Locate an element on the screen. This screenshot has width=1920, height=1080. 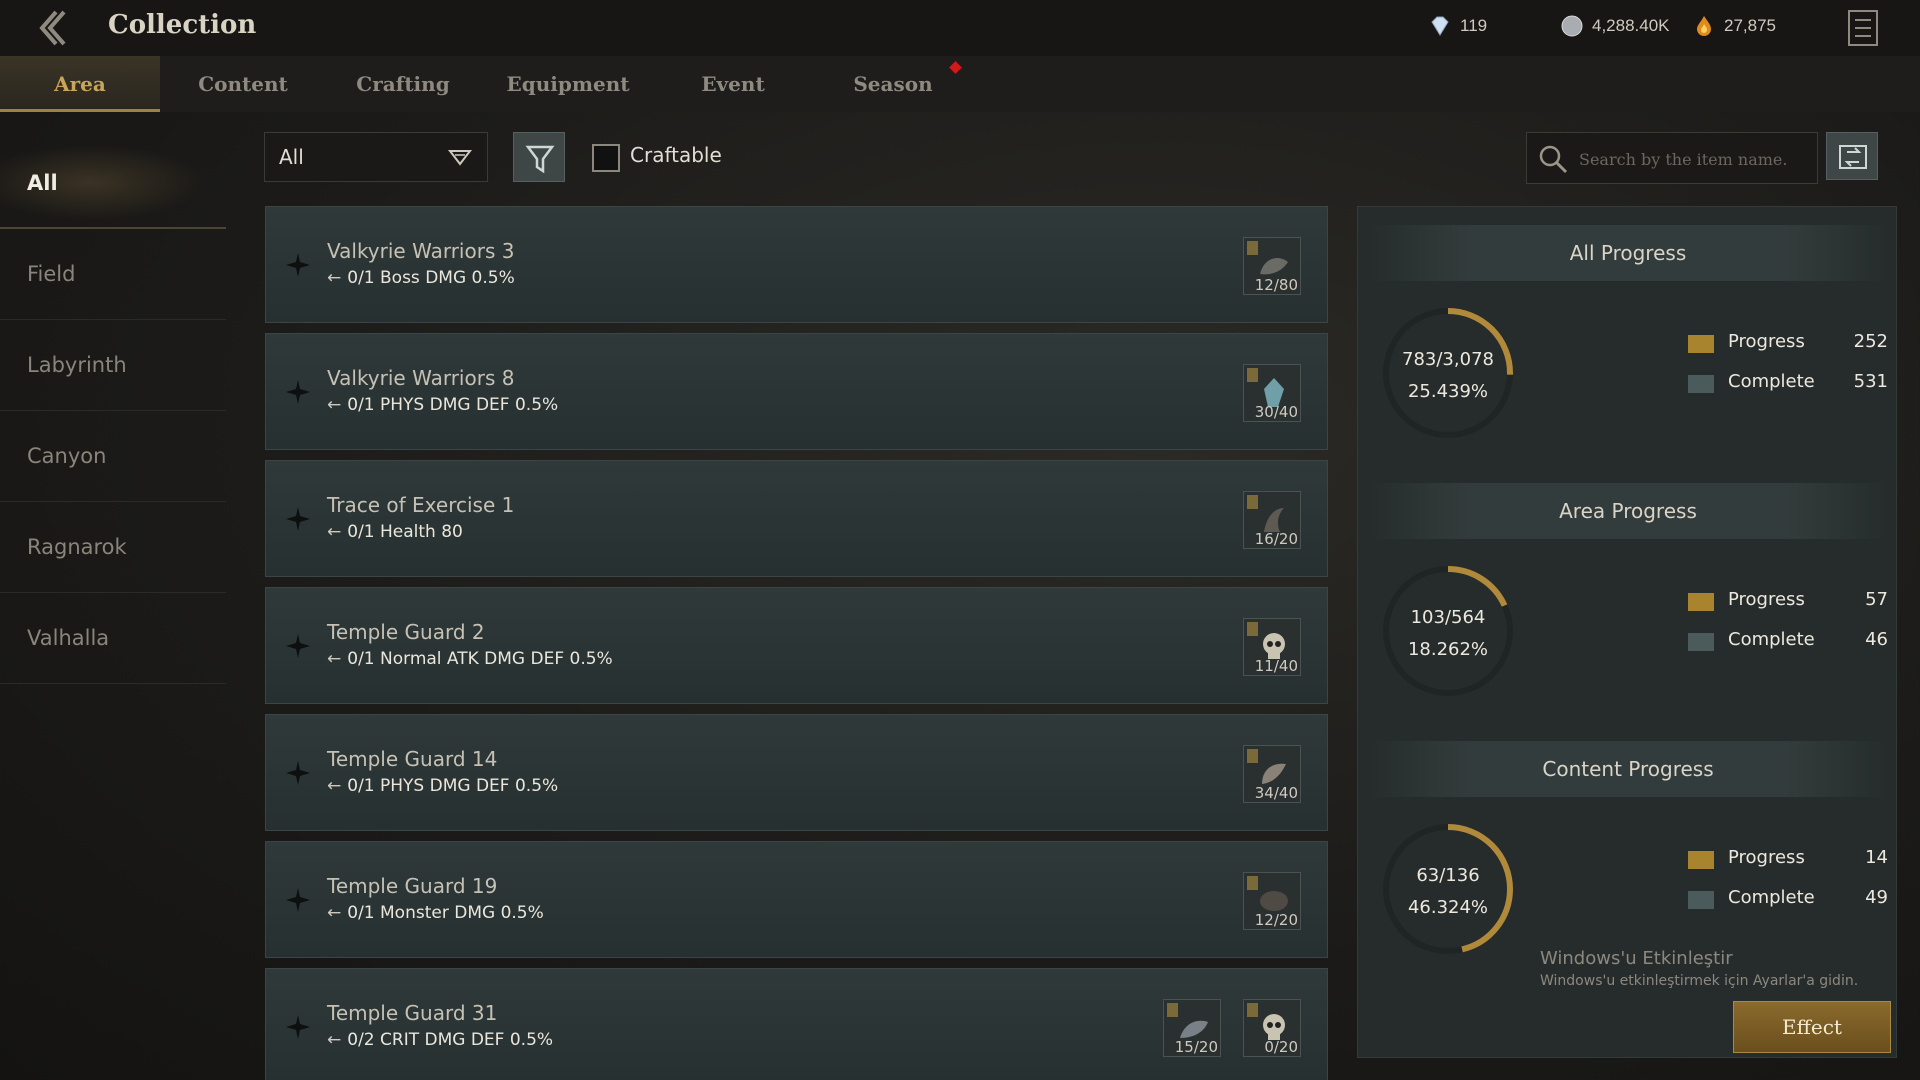
currency-flame: 27,875 is located at coordinates (1734, 26).